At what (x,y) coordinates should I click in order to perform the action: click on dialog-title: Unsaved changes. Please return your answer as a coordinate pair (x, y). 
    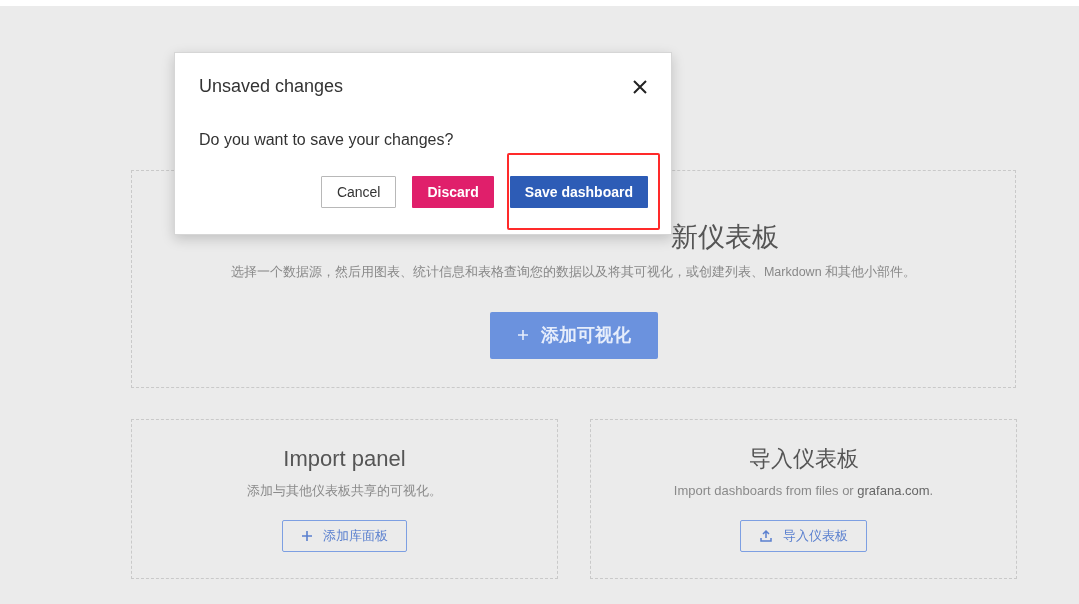
    Looking at the image, I should click on (271, 86).